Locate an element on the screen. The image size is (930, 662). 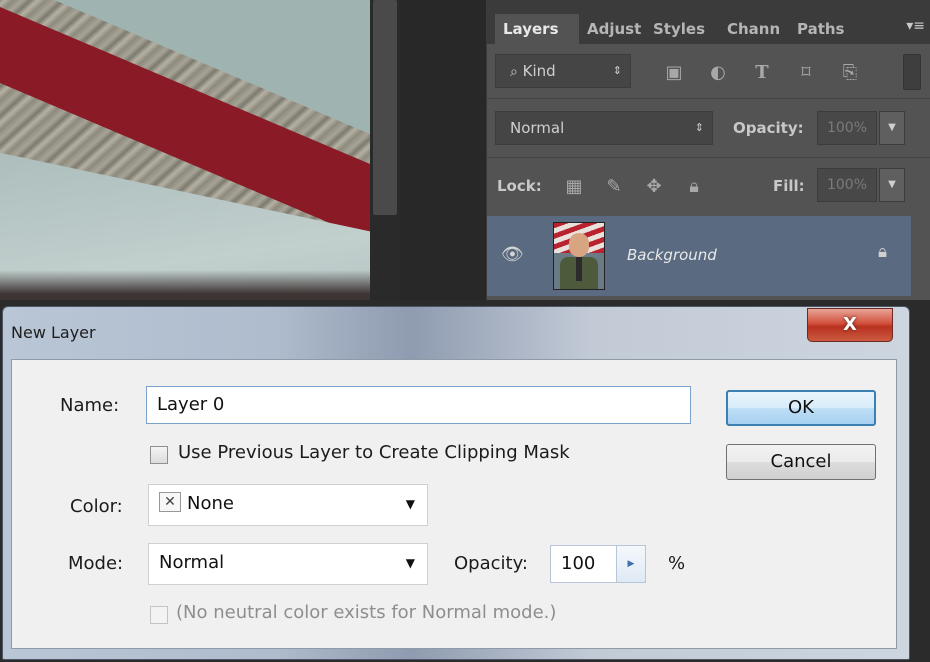
neutral-color-checkbox is located at coordinates (159, 615).